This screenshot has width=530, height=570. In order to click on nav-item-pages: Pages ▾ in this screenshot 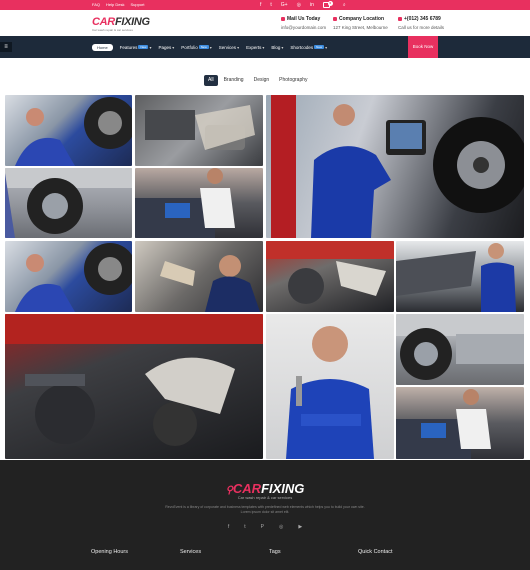, I will do `click(166, 47)`.